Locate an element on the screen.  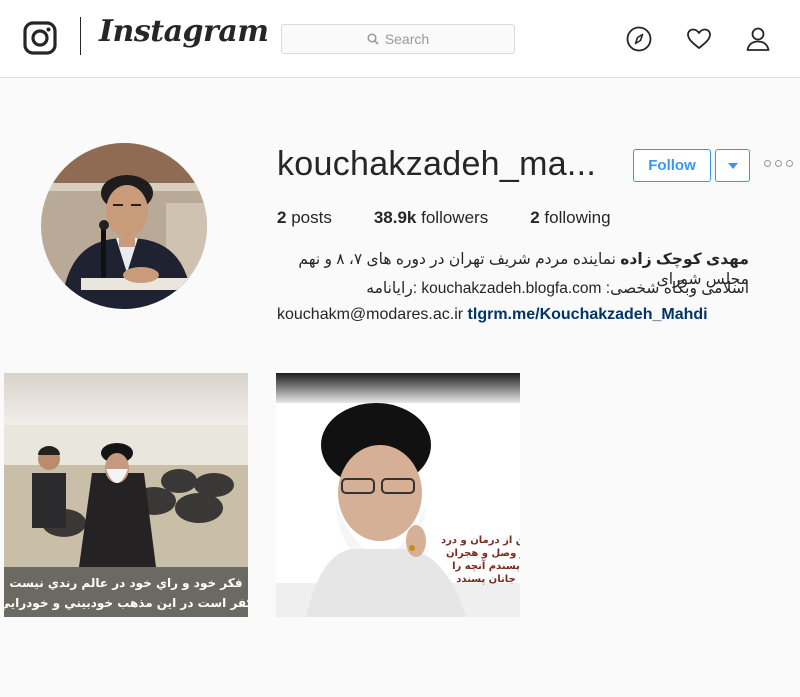
instagram-wordmark: Instagram is located at coordinates (184, 31).